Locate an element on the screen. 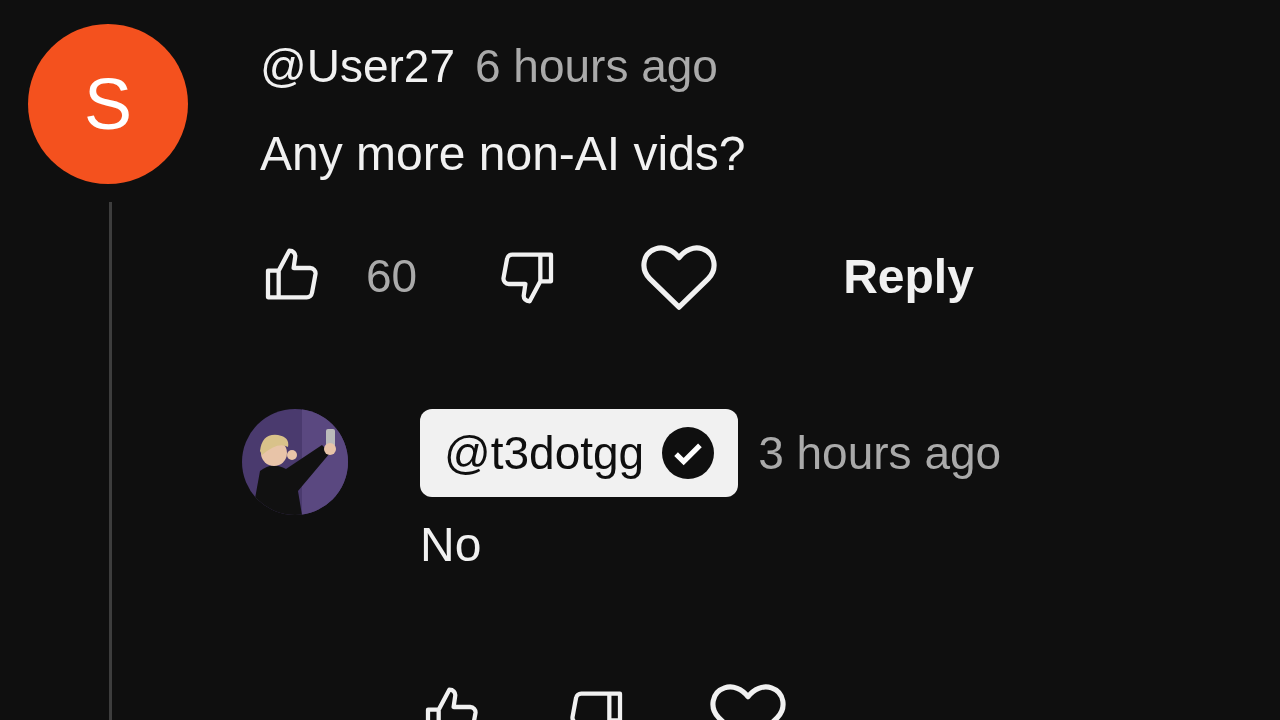  author-badge: @t3dotgg is located at coordinates (579, 453).